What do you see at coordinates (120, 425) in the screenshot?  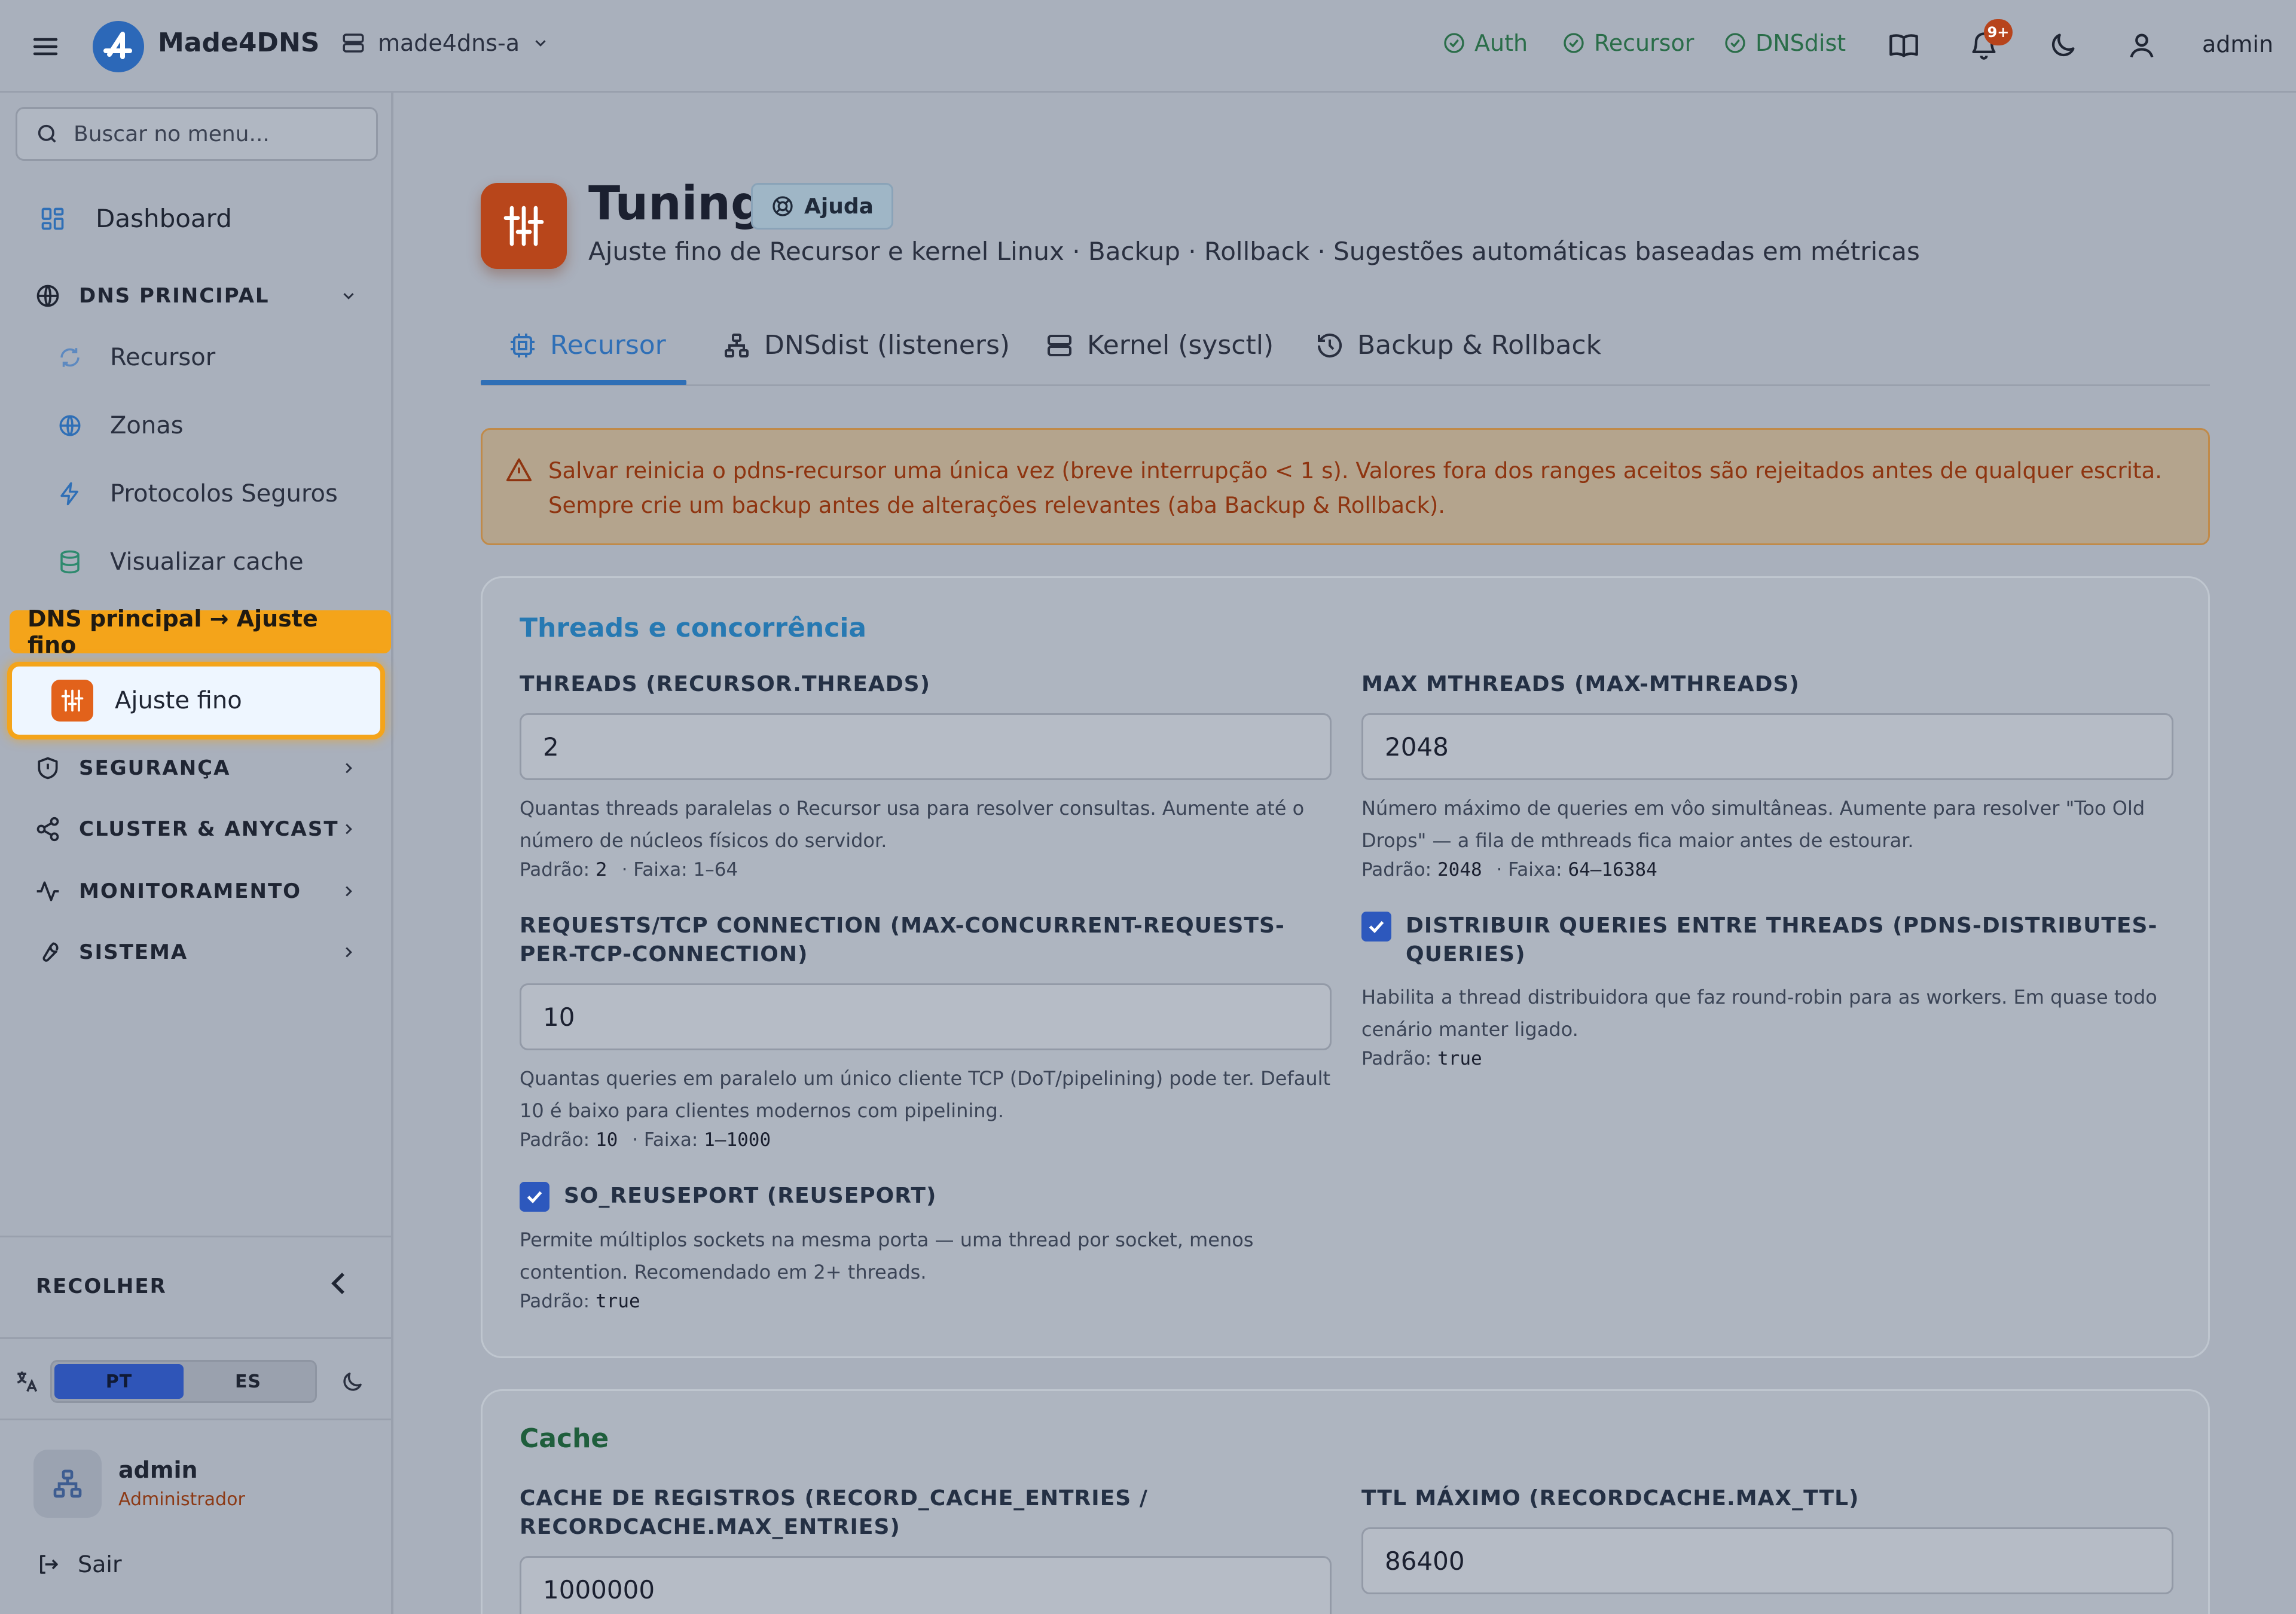 I see `sidebar-item-zonas: Zonas` at bounding box center [120, 425].